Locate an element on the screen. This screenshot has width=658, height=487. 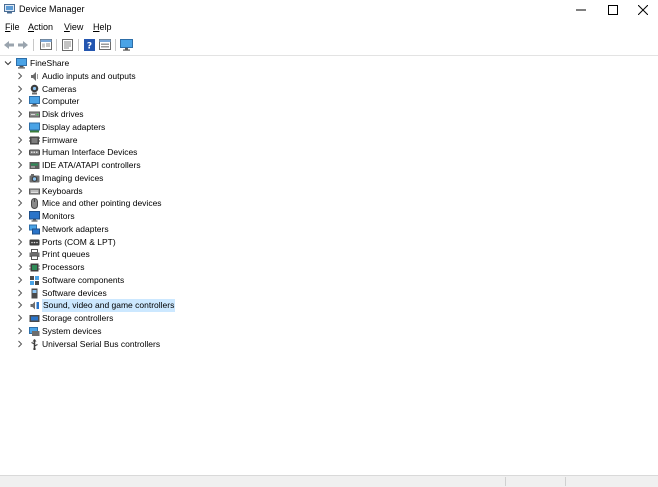
tree-item: Network adapters is located at coordinates (130, 229).